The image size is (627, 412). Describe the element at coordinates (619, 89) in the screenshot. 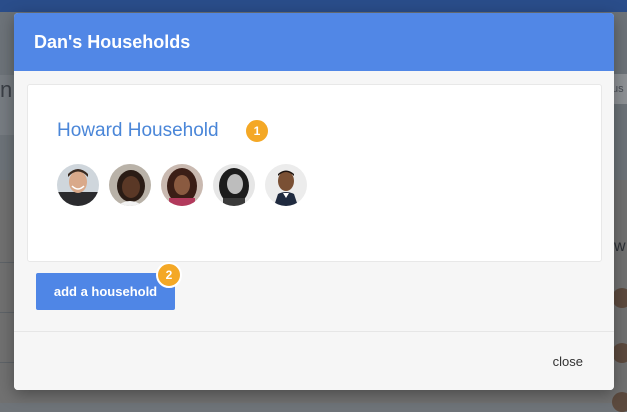

I see `background-right-fragment: us` at that location.